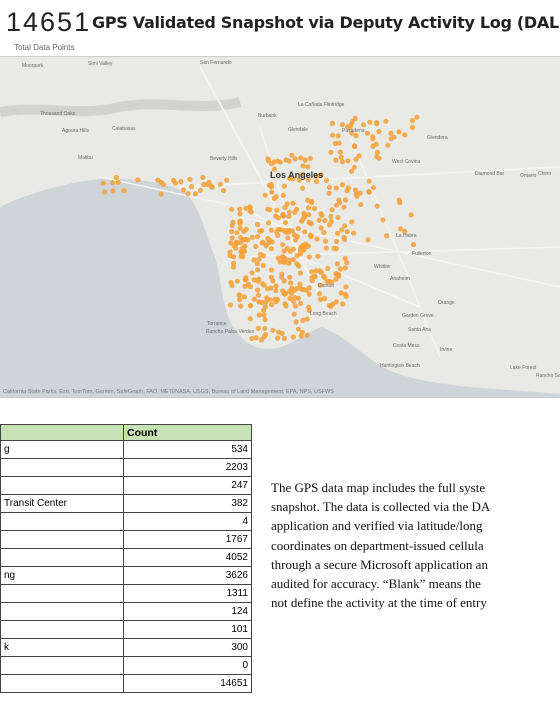  I want to click on map-place-label: Orange, so click(446, 303).